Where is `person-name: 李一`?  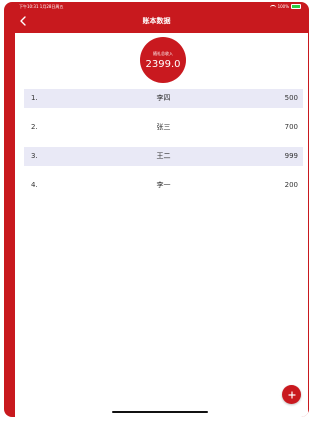
person-name: 李一 is located at coordinates (163, 185).